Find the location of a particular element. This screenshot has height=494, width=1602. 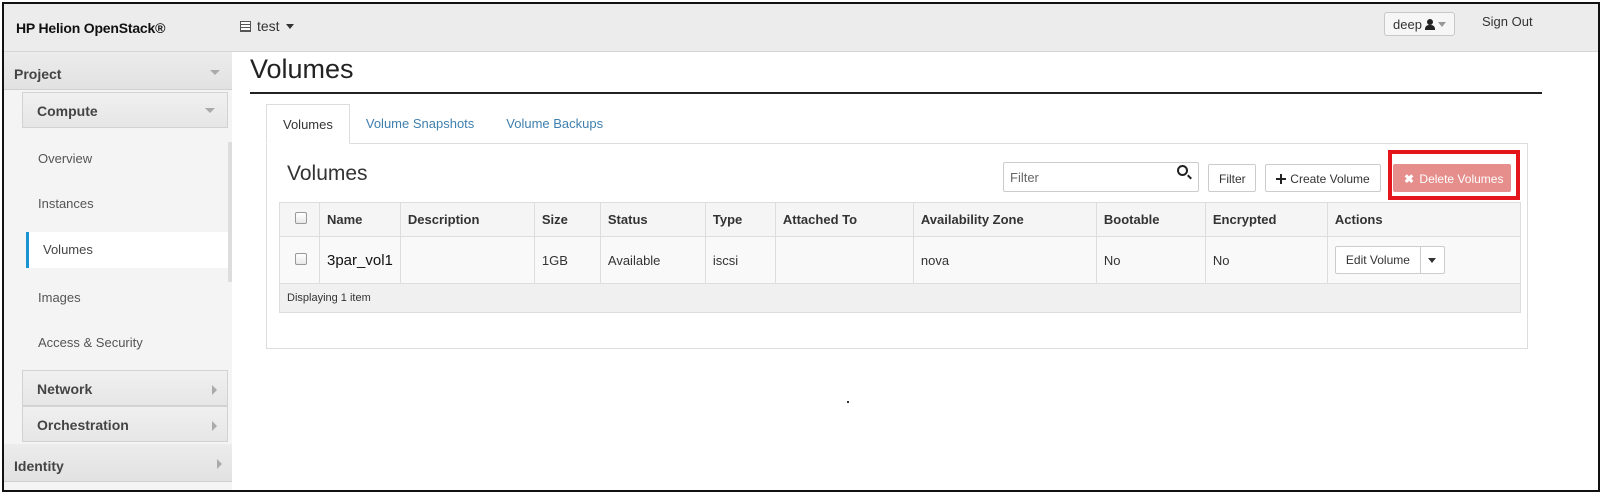

panel-title: Volumes is located at coordinates (327, 173).